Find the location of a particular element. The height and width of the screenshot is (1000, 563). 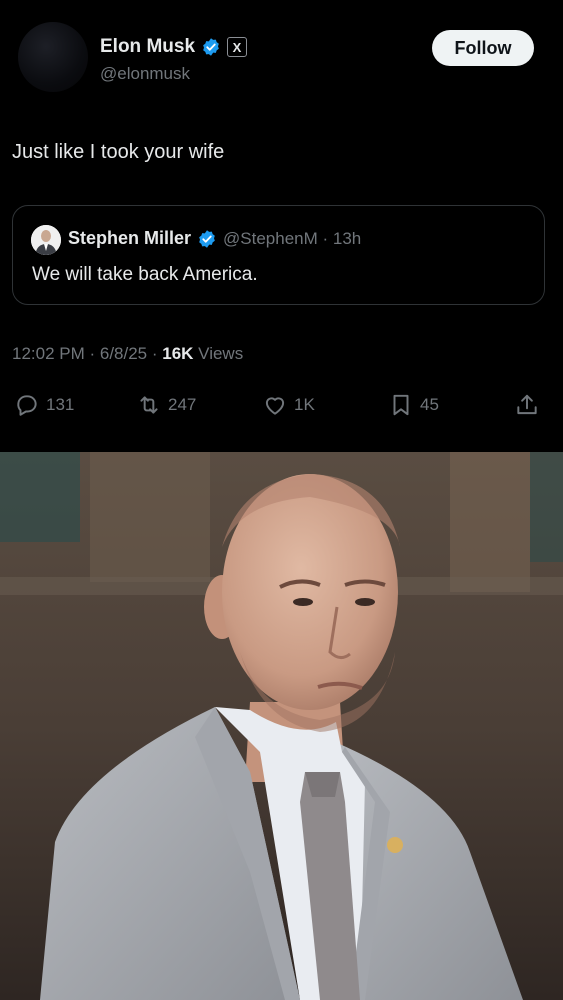

author-name-row: Elon Musk X is located at coordinates (174, 47).